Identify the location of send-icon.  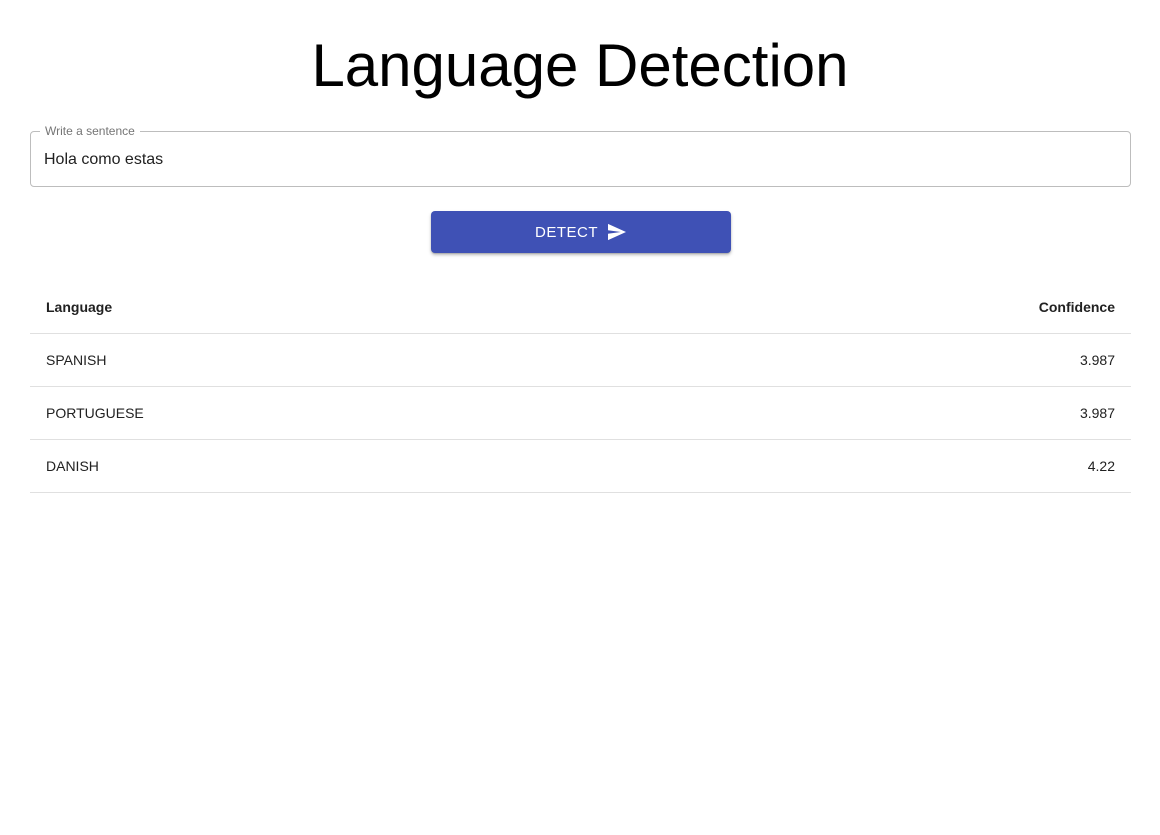
(617, 232).